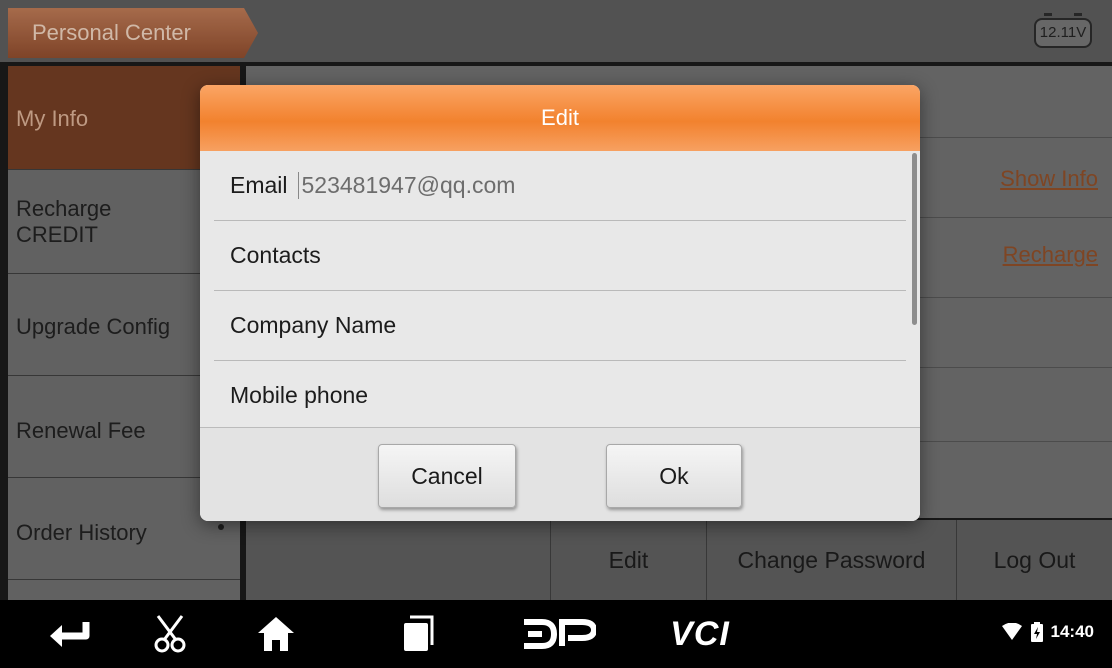 Image resolution: width=1112 pixels, height=668 pixels. What do you see at coordinates (700, 634) in the screenshot?
I see `vci-icon: VCI` at bounding box center [700, 634].